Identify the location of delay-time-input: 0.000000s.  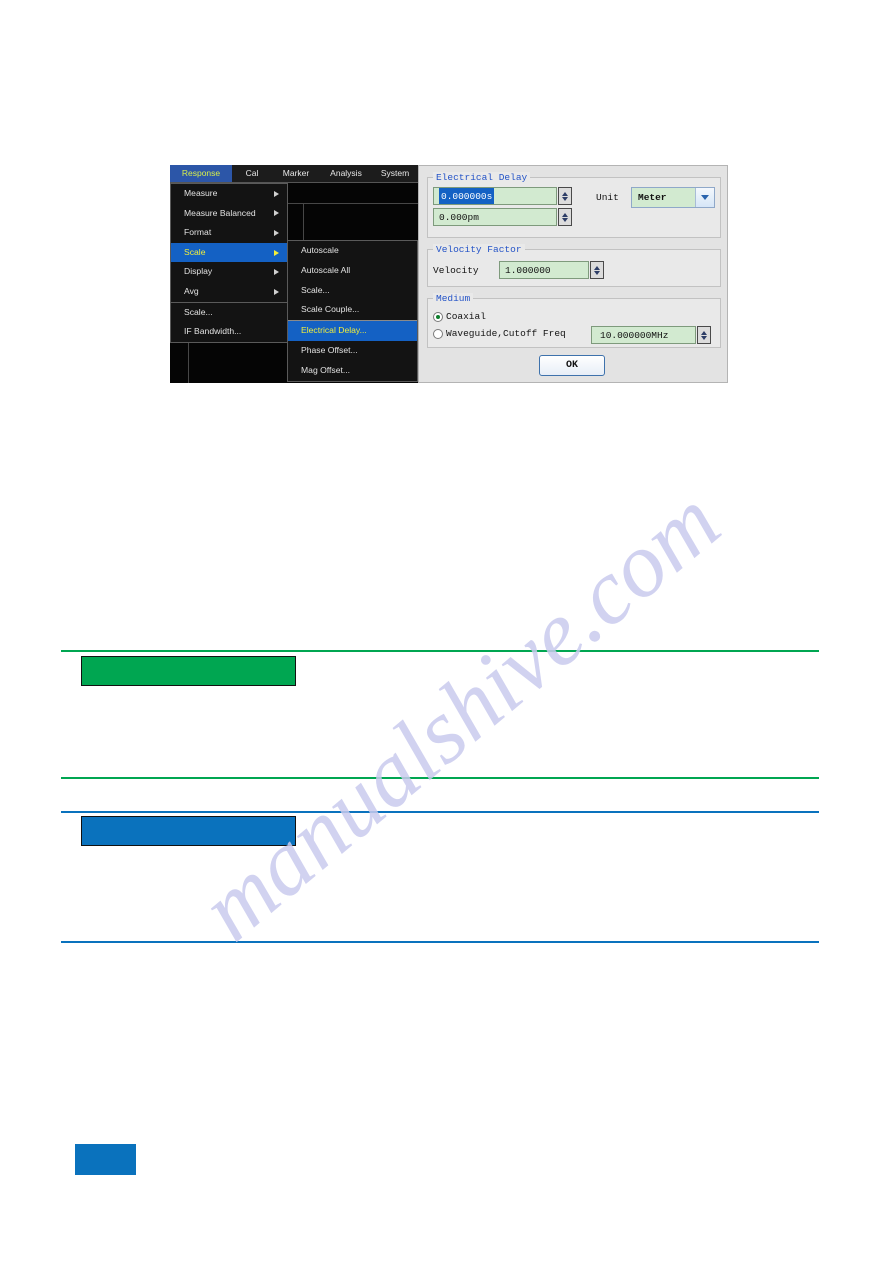
(495, 196).